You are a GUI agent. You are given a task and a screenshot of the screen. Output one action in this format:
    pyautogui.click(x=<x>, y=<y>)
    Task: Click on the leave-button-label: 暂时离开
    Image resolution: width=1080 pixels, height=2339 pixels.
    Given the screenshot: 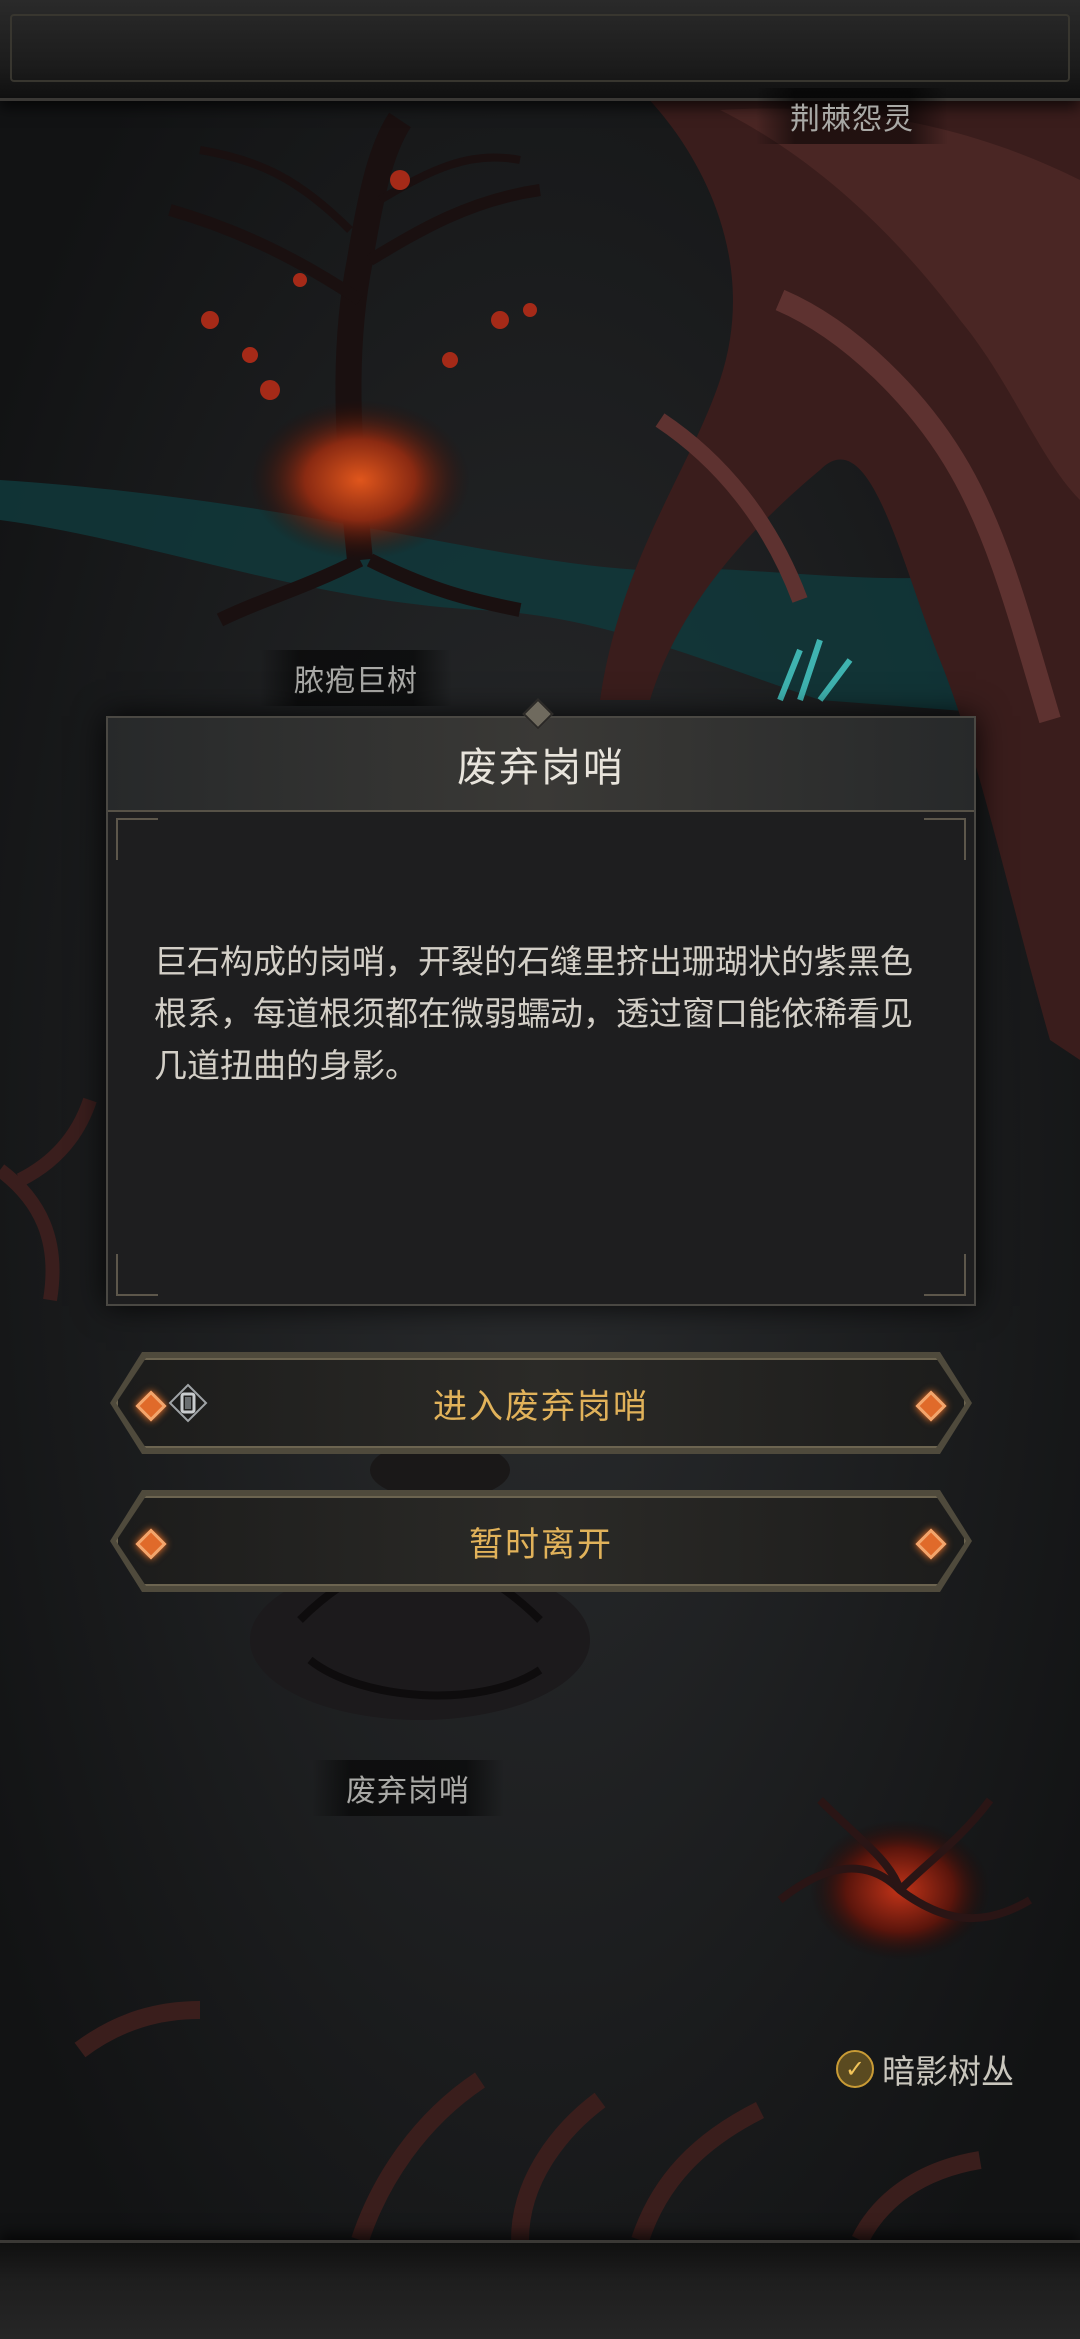 What is the action you would take?
    pyautogui.click(x=541, y=1544)
    